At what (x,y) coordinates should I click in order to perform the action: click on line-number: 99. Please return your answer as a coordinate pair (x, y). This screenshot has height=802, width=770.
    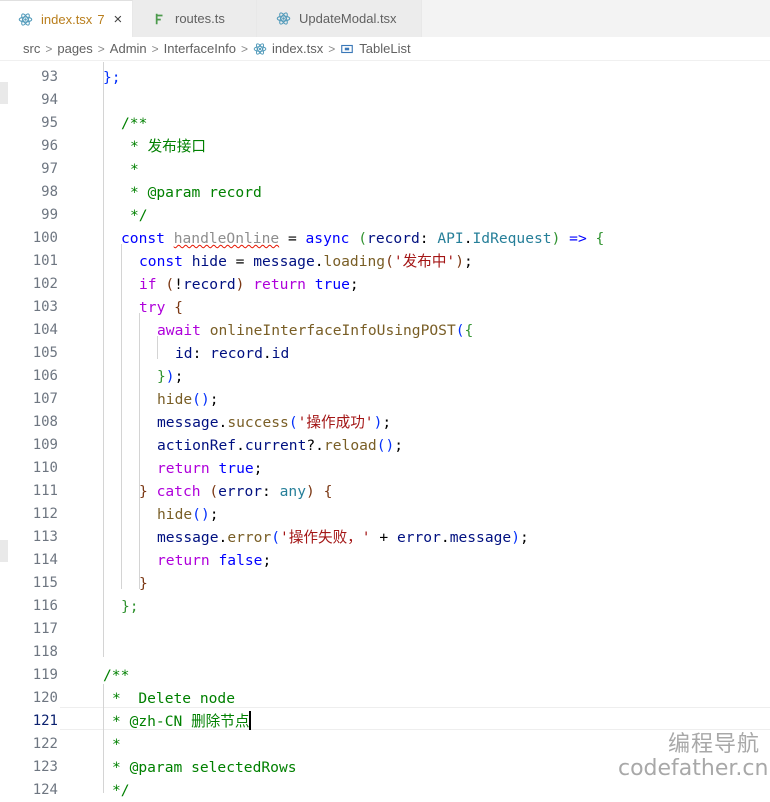
    Looking at the image, I should click on (49, 215).